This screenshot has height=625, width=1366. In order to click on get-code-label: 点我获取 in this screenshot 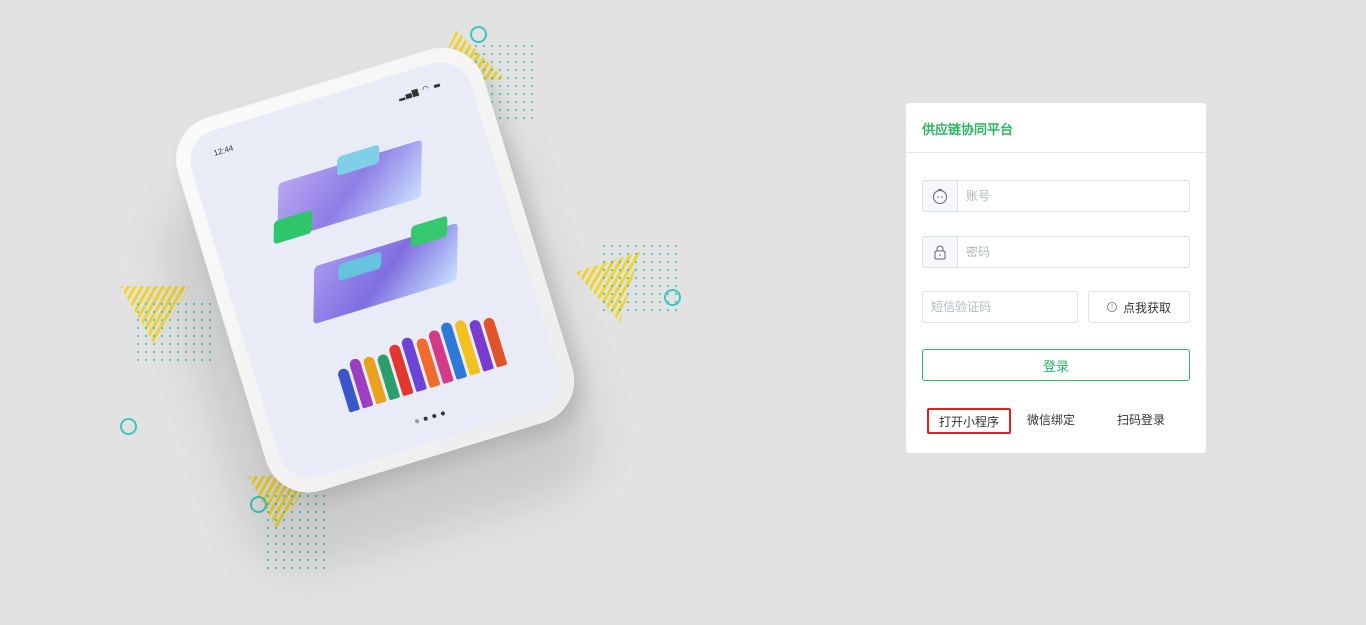, I will do `click(1146, 307)`.